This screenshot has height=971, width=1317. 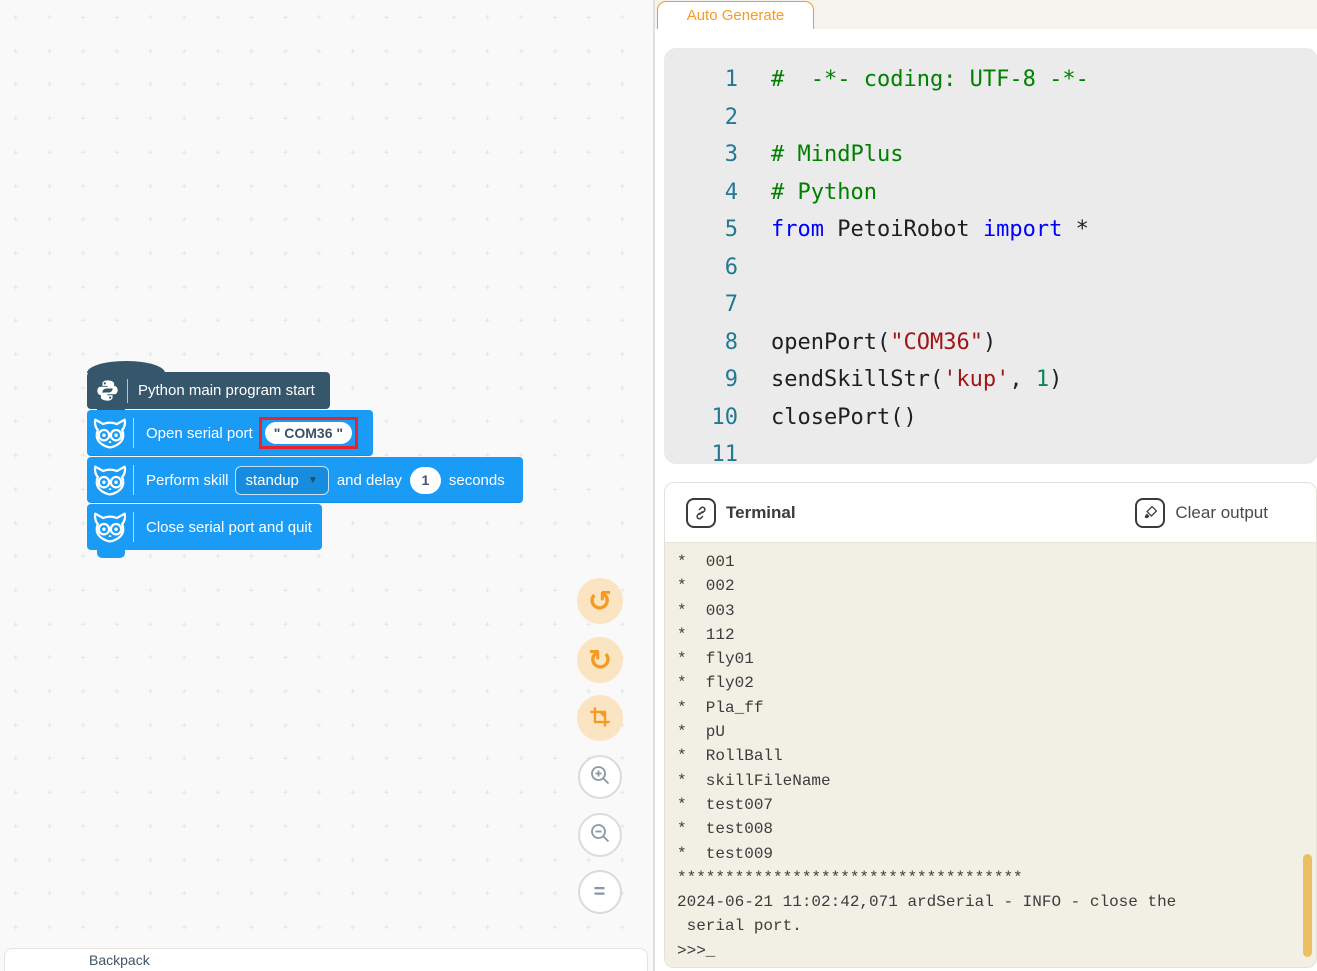 I want to click on tab-bar: Auto Generate, so click(x=986, y=14).